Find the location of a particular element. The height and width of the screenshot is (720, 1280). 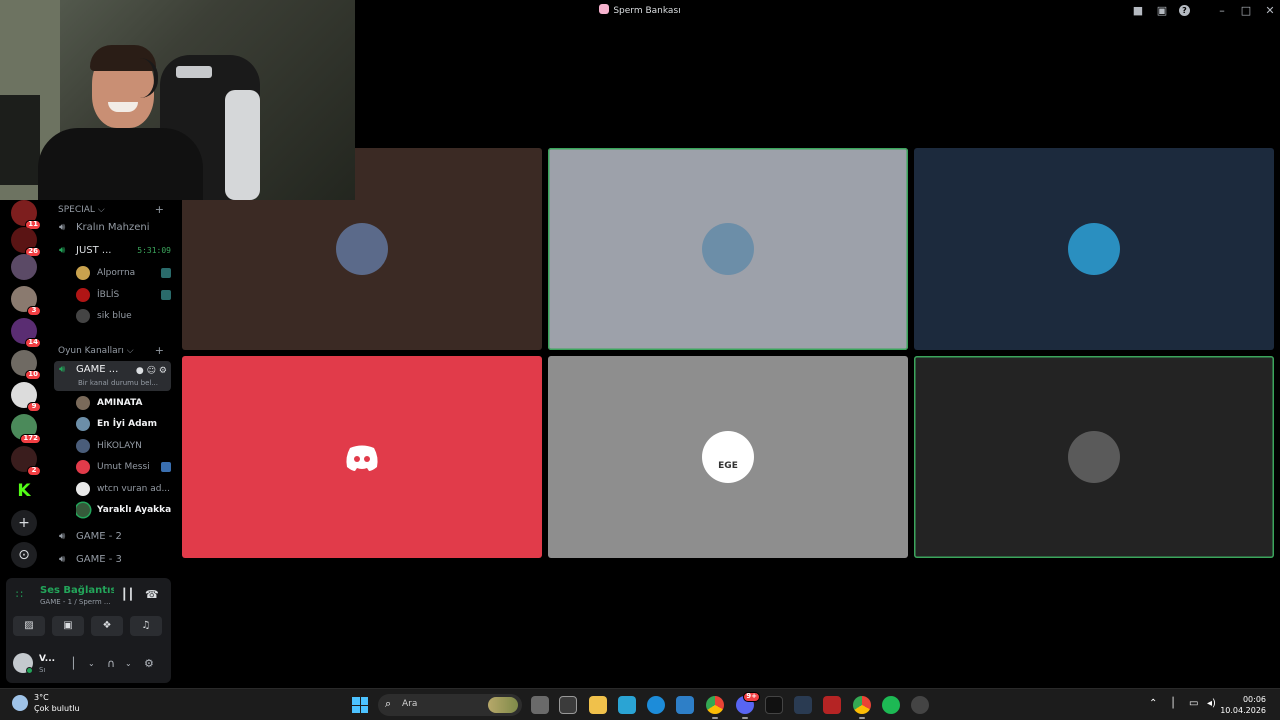

file-explorer-icon is located at coordinates (598, 705).